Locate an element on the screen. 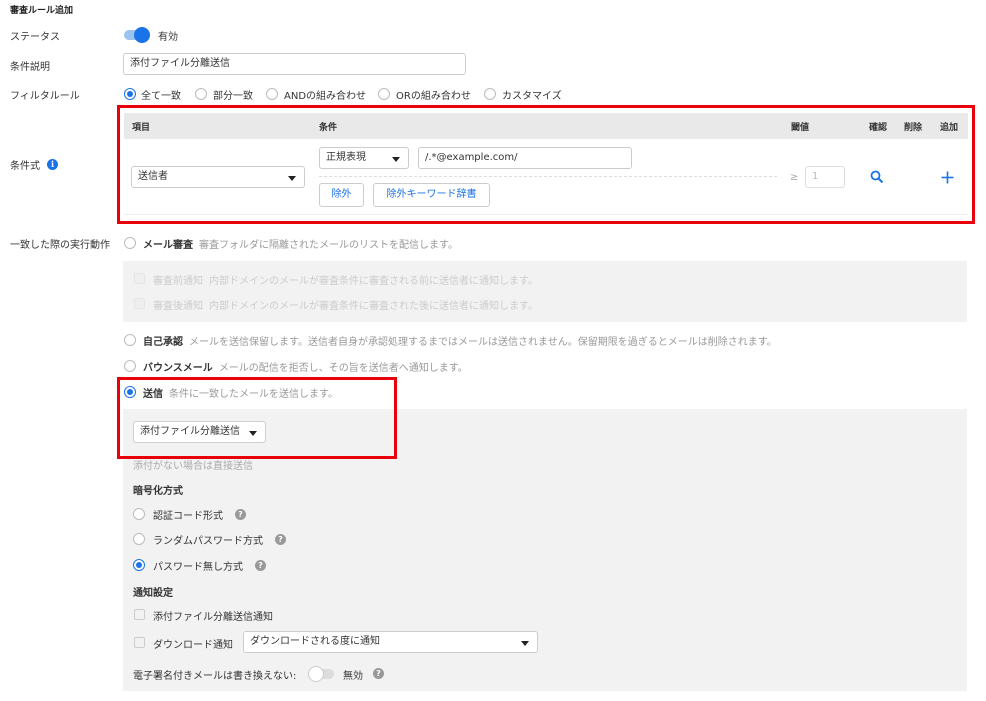 The height and width of the screenshot is (701, 986). mail-review-panel is located at coordinates (545, 291).